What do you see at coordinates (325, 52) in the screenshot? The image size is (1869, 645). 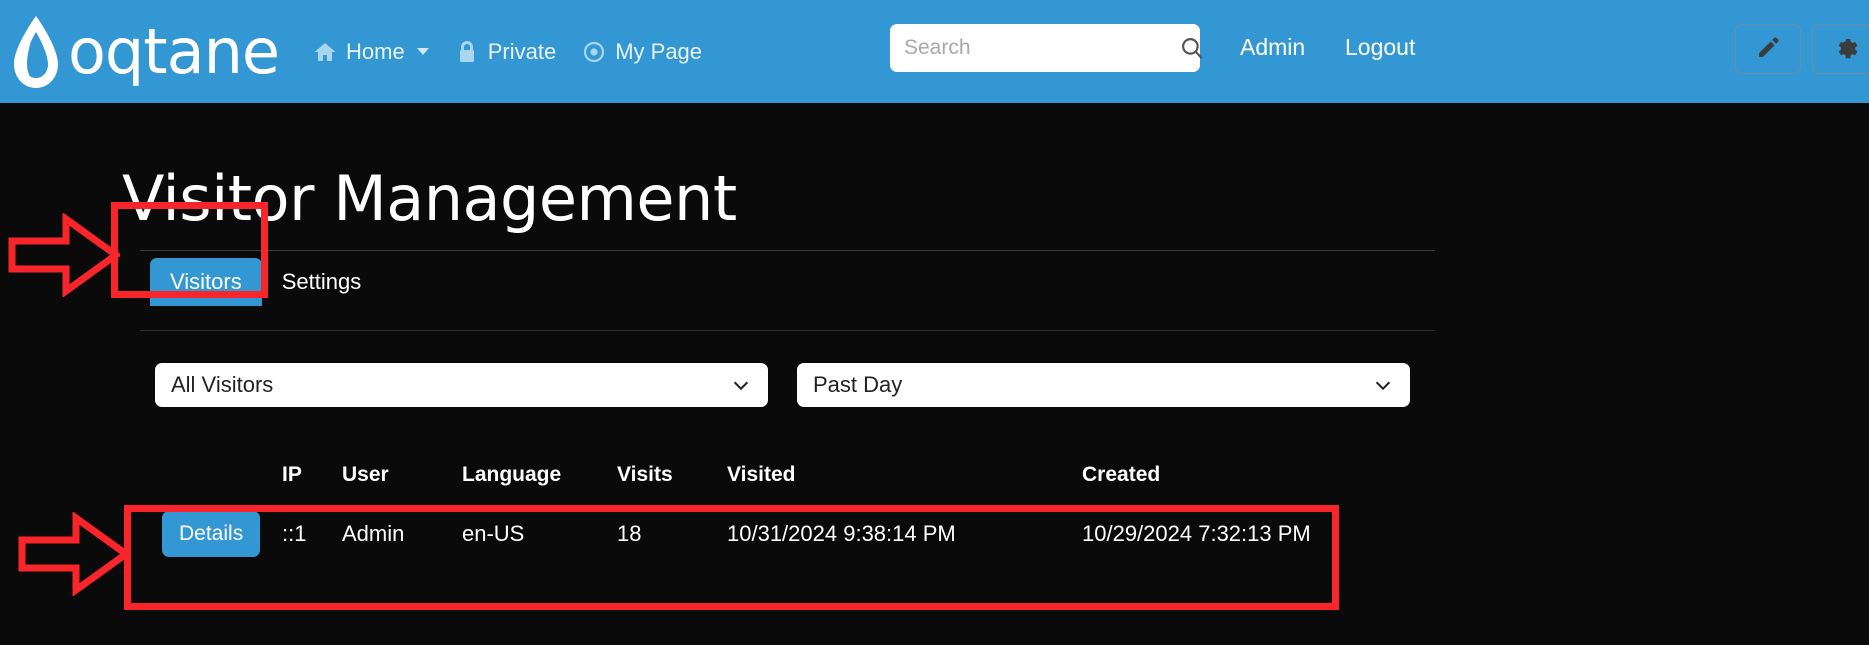 I see `home-icon` at bounding box center [325, 52].